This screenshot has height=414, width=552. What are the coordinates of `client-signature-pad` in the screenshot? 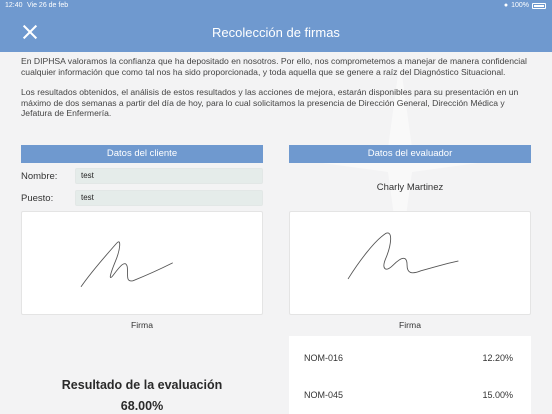 It's located at (142, 263).